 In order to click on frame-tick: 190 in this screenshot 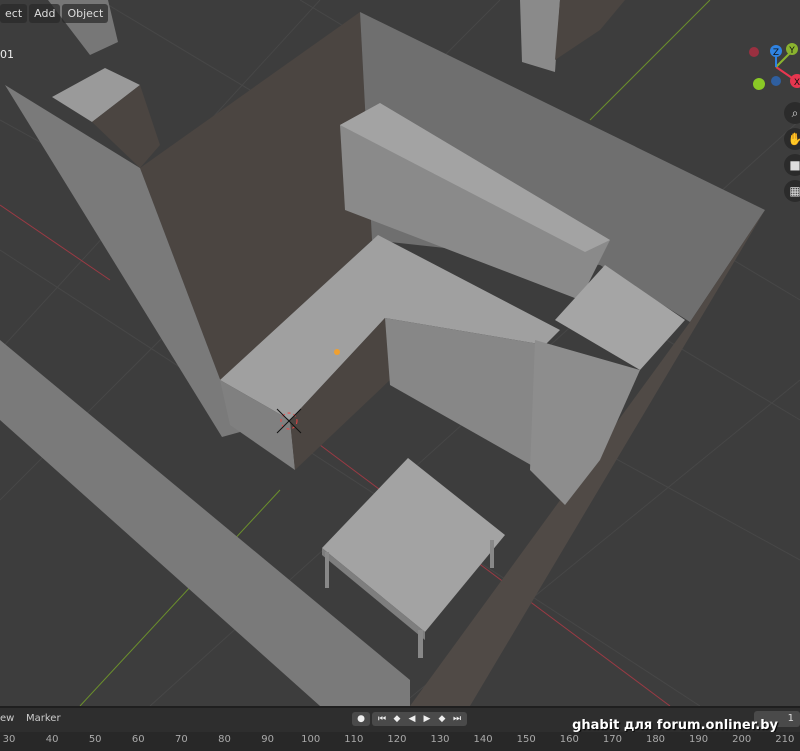, I will do `click(699, 739)`.